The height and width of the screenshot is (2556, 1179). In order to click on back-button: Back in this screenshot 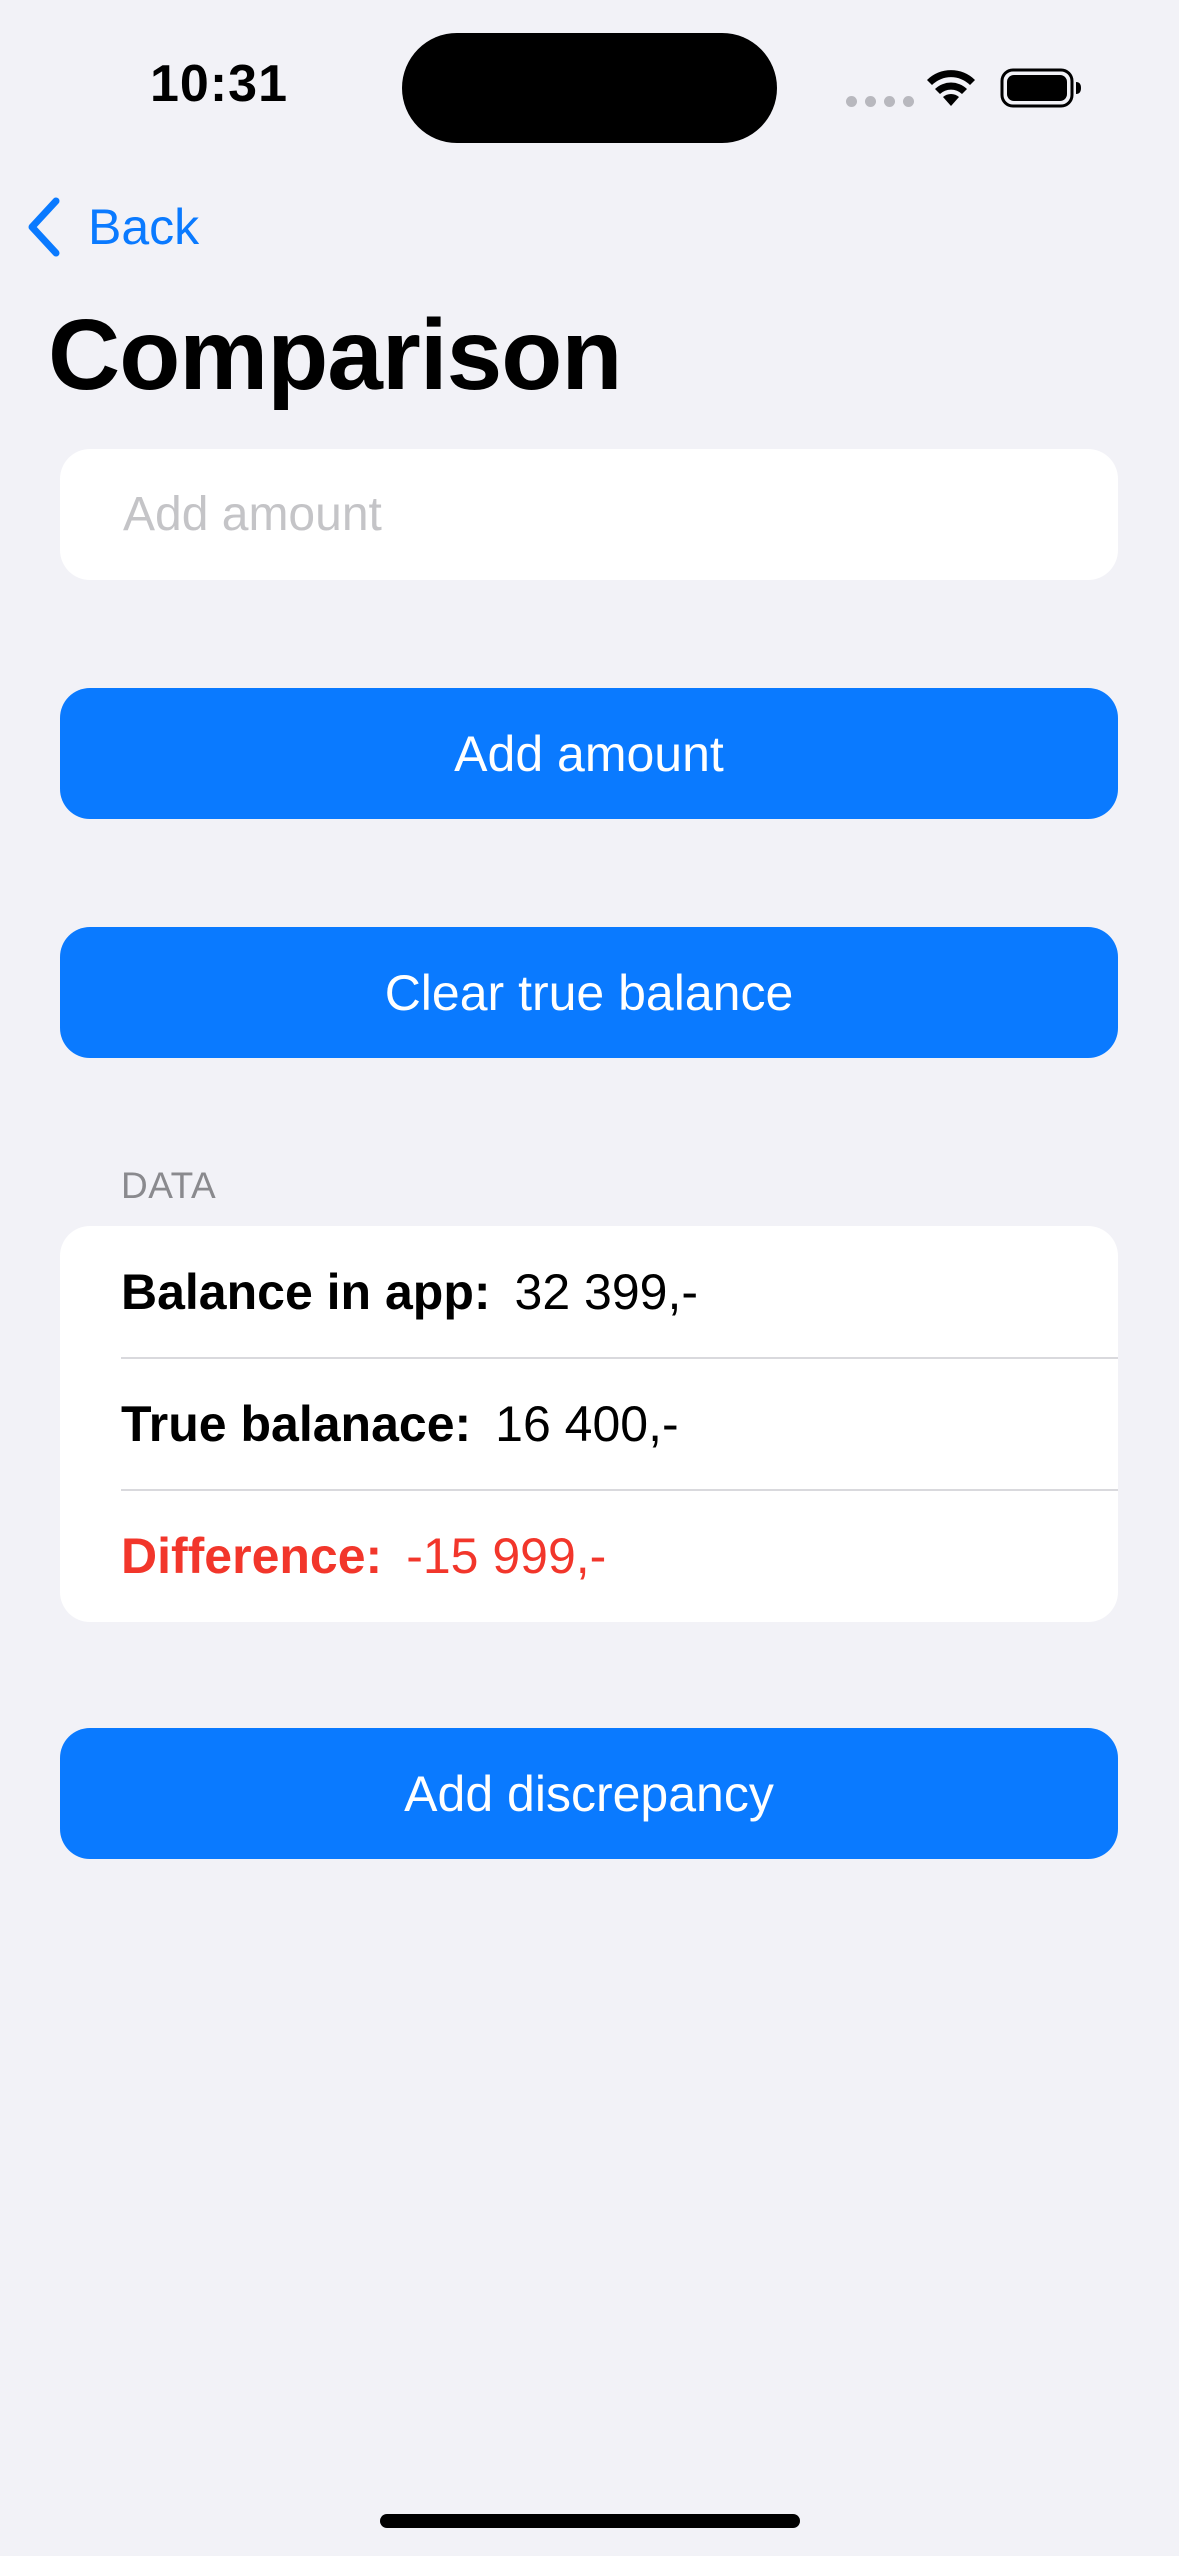, I will do `click(112, 227)`.